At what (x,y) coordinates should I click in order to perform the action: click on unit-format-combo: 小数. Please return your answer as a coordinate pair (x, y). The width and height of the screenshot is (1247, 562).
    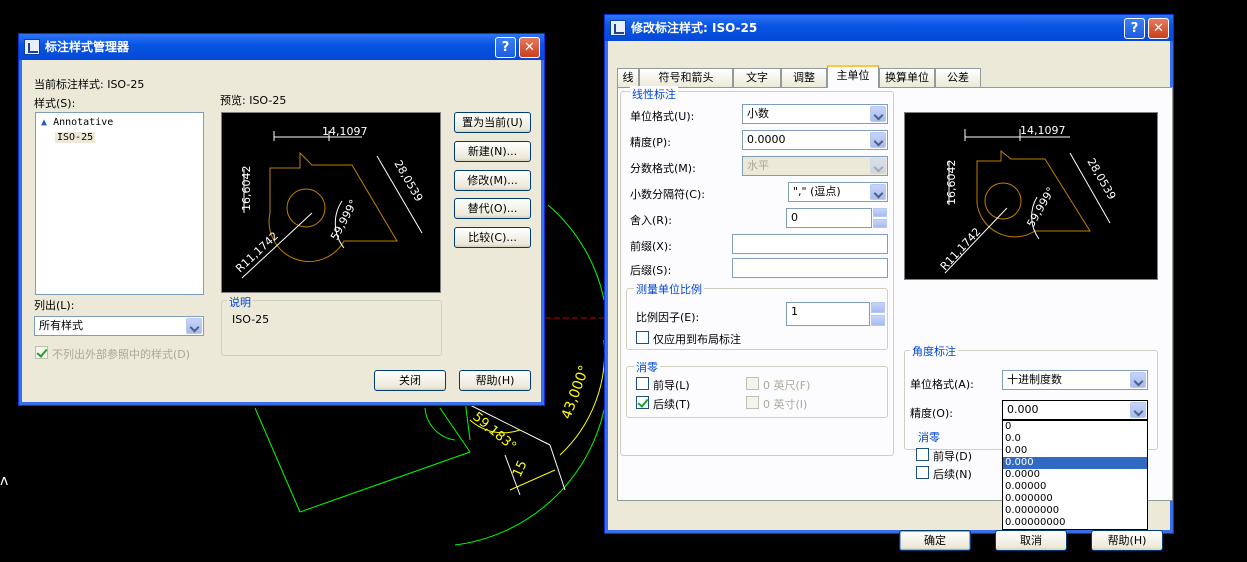
    Looking at the image, I should click on (815, 114).